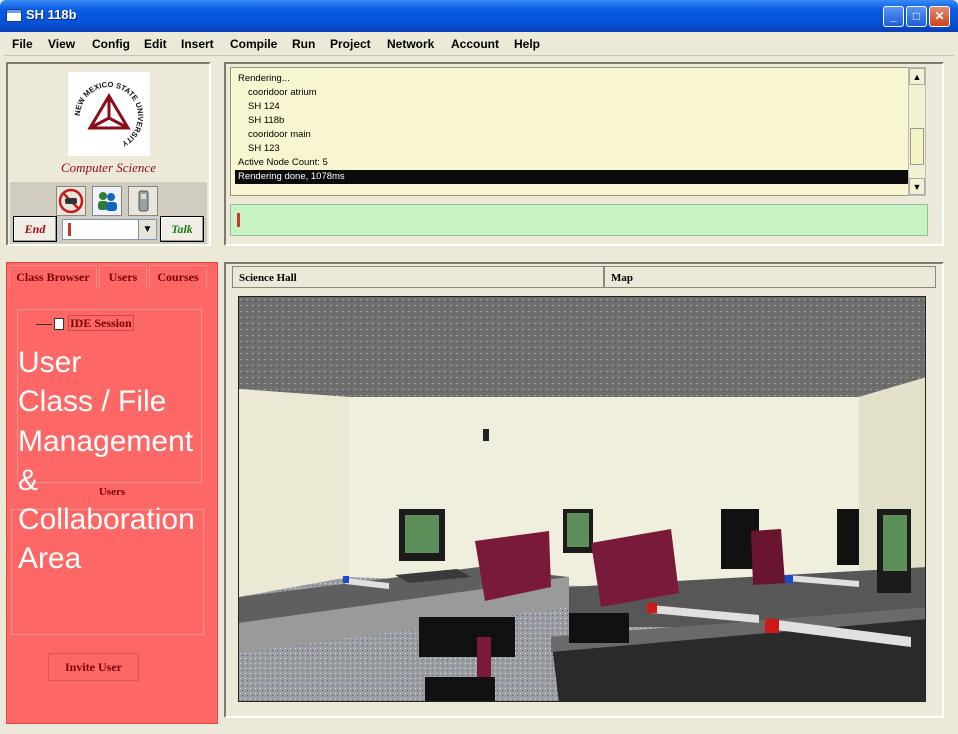 This screenshot has width=958, height=734. Describe the element at coordinates (14, 15) in the screenshot. I see `window-icon` at that location.